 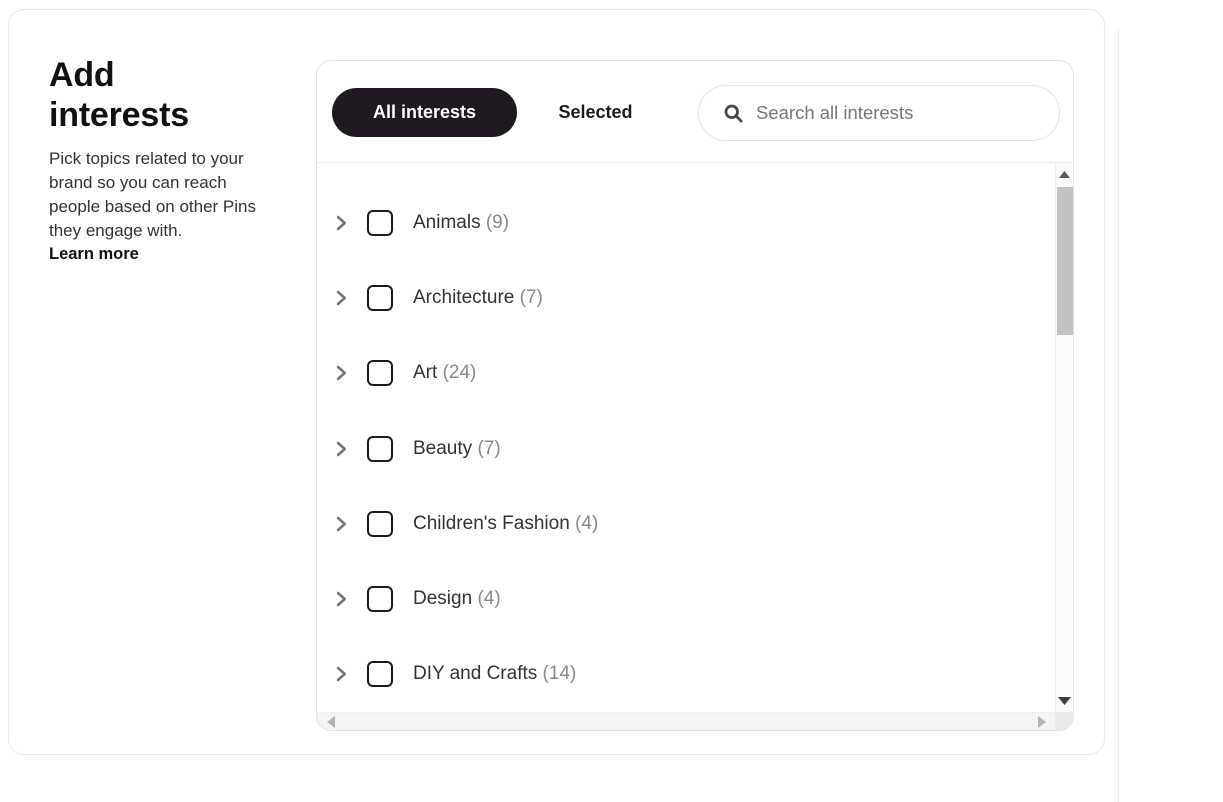 I want to click on triangle-right-icon, so click(x=1041, y=722).